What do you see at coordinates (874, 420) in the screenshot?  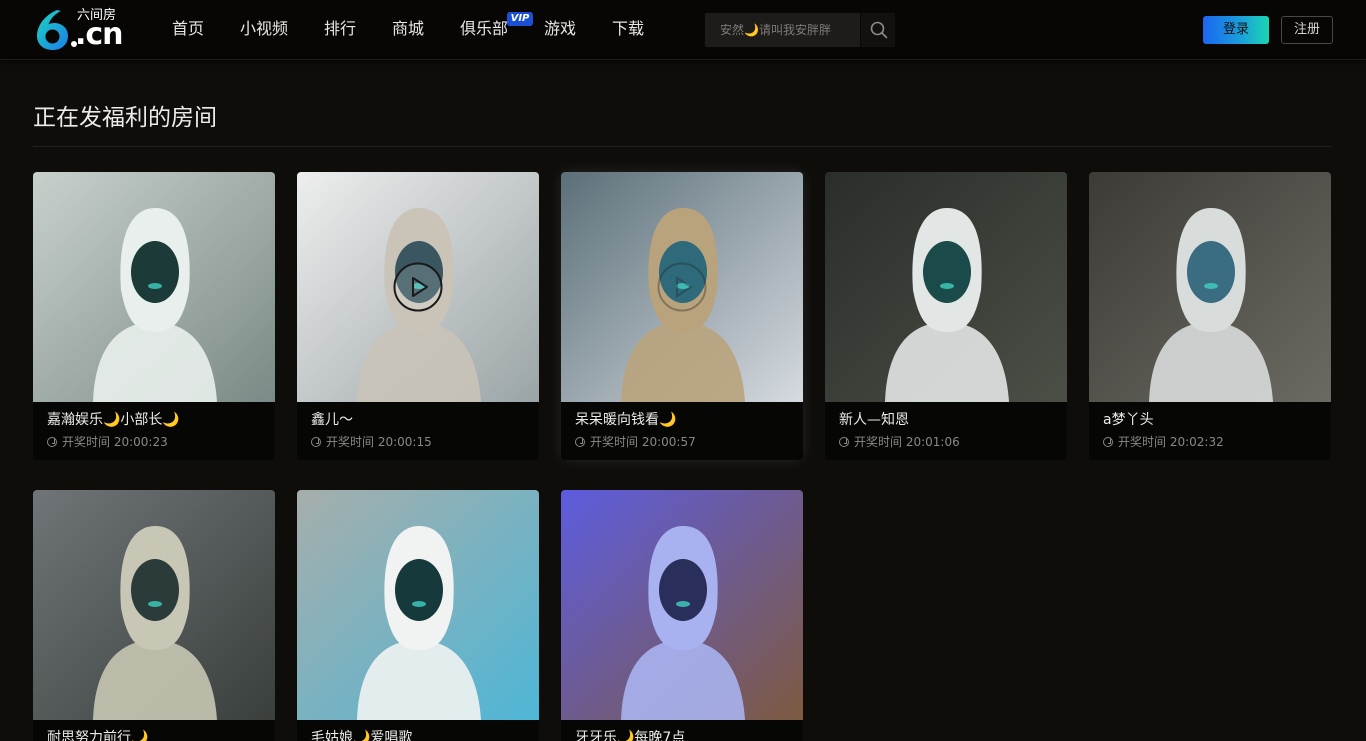 I see `room-name: 新人—知恩` at bounding box center [874, 420].